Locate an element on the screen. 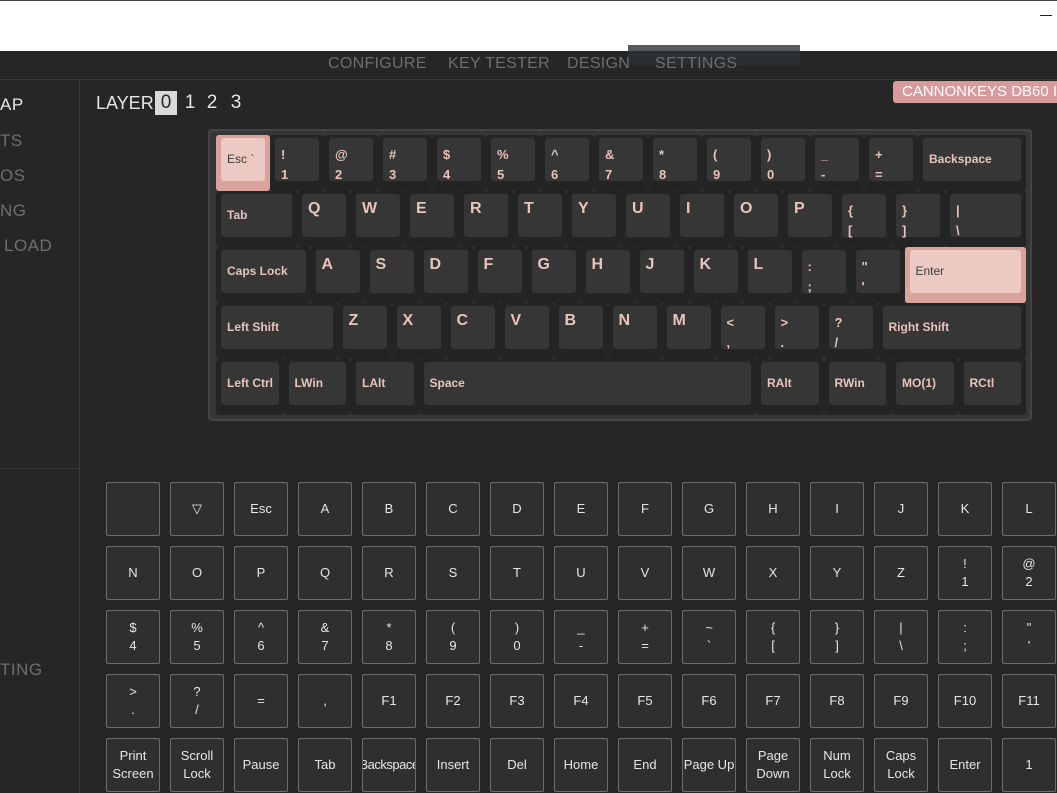  key: E is located at coordinates (432, 219).